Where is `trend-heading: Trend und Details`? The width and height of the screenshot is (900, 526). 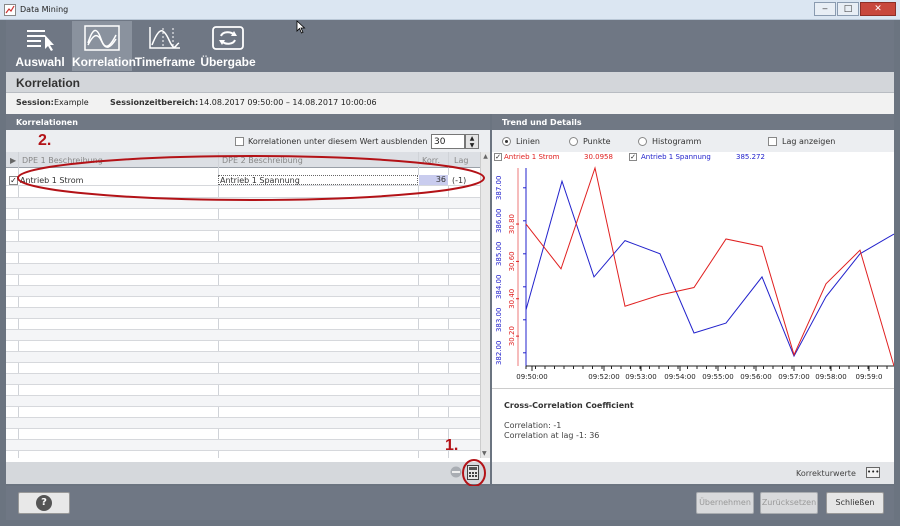 trend-heading: Trend und Details is located at coordinates (693, 122).